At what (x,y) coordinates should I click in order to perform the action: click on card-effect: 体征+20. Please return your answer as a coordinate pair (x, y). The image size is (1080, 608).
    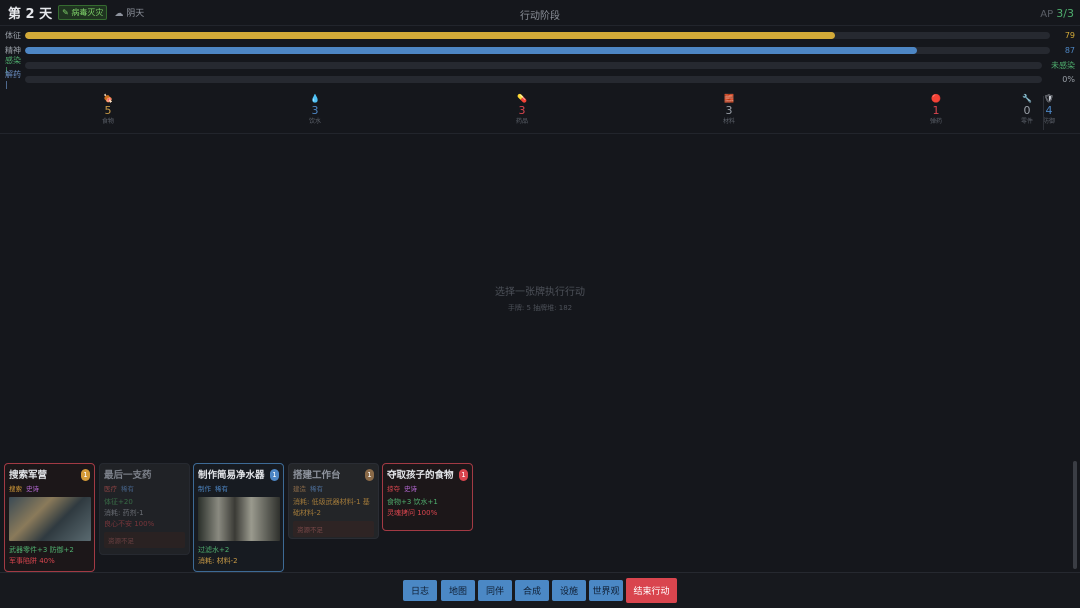
    Looking at the image, I should click on (118, 502).